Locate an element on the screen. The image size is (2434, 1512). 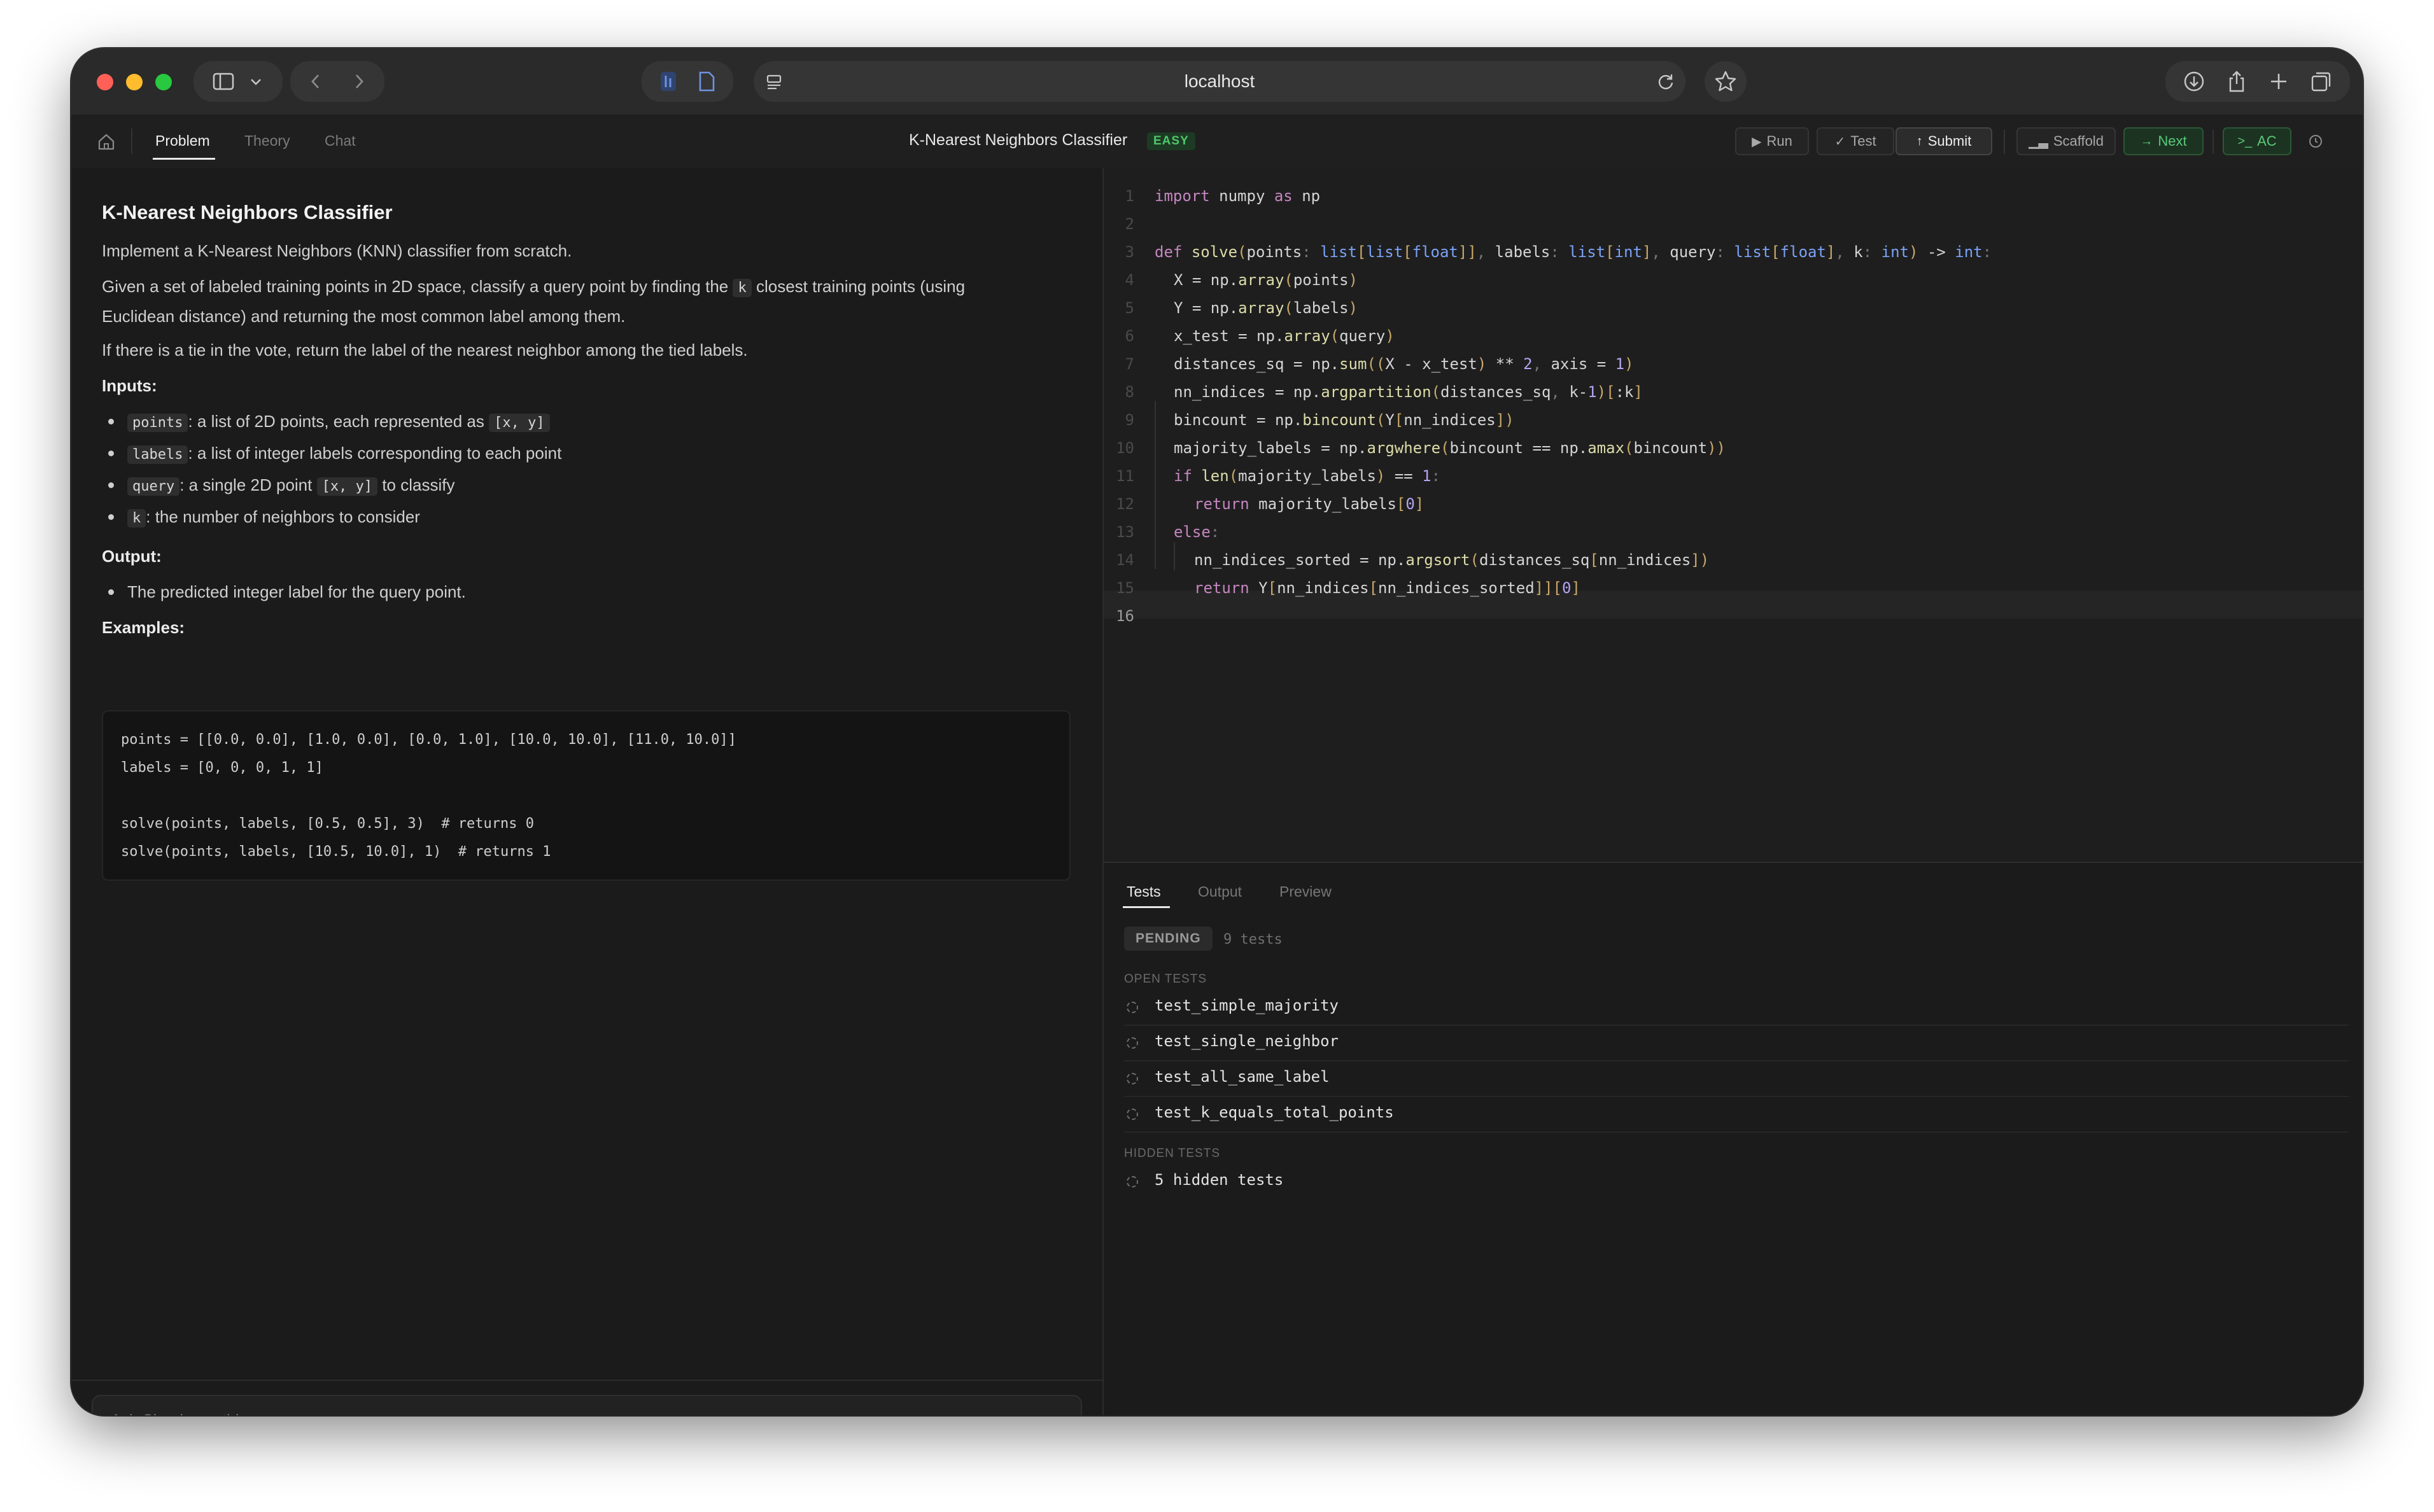
extensions-group is located at coordinates (688, 81).